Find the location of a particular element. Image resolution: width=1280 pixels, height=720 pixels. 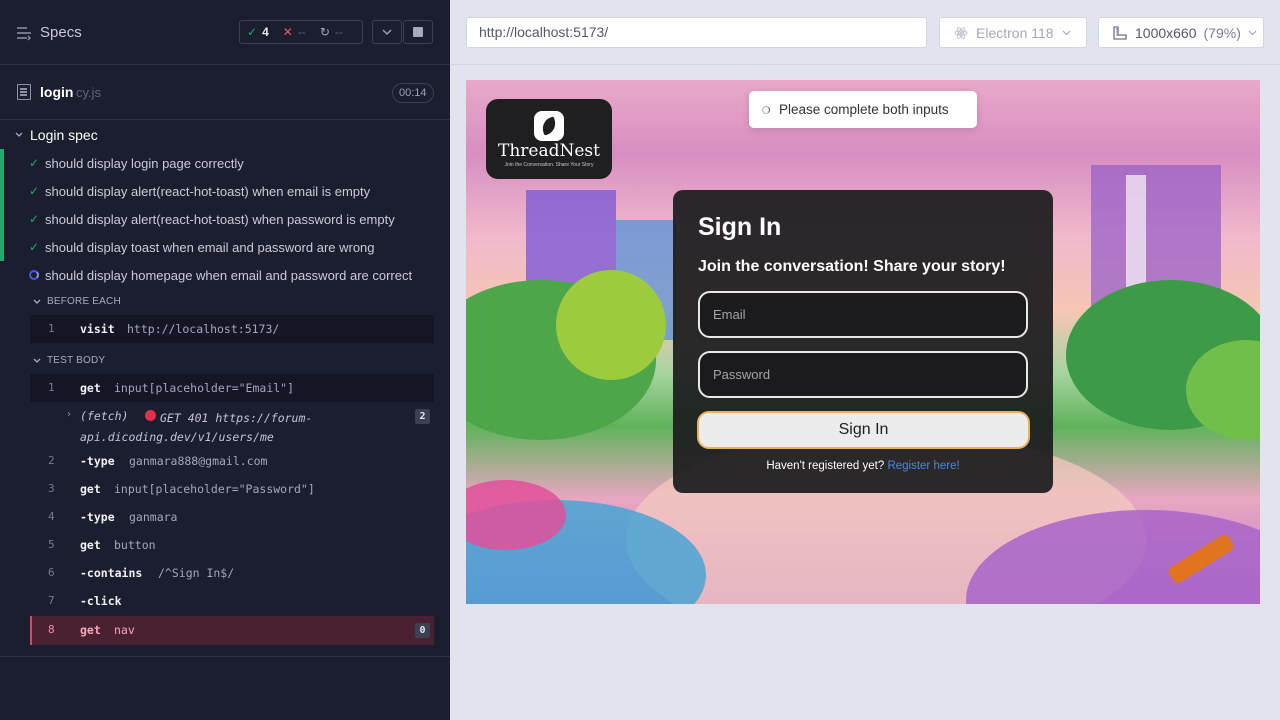

cross-icon: ✕ is located at coordinates (287, 32).